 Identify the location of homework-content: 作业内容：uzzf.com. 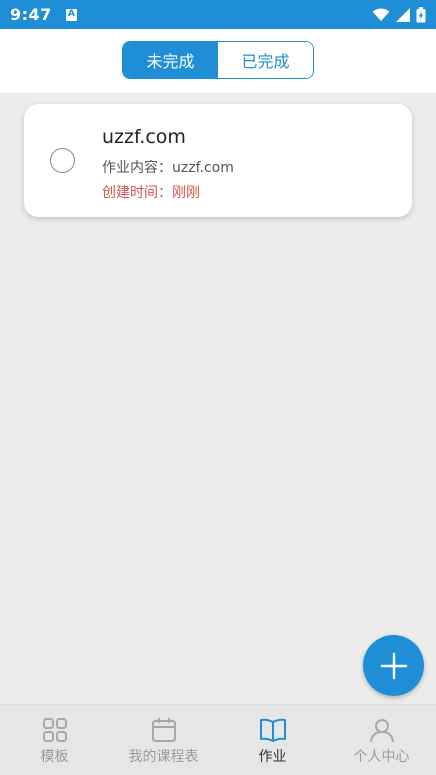
(168, 168).